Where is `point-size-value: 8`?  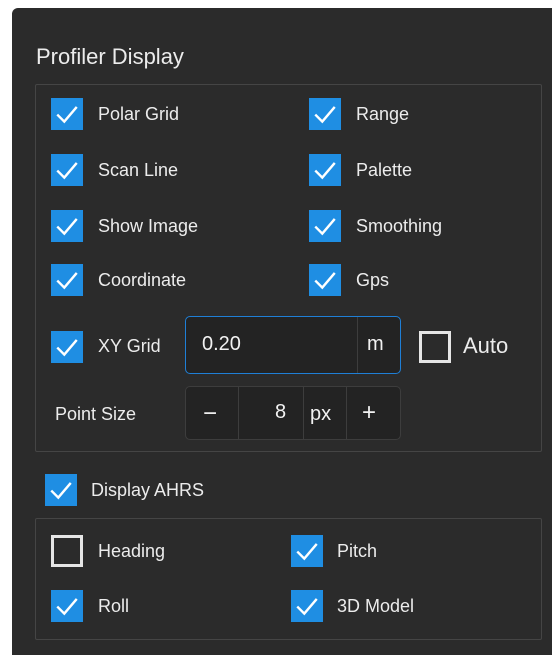 point-size-value: 8 is located at coordinates (280, 412).